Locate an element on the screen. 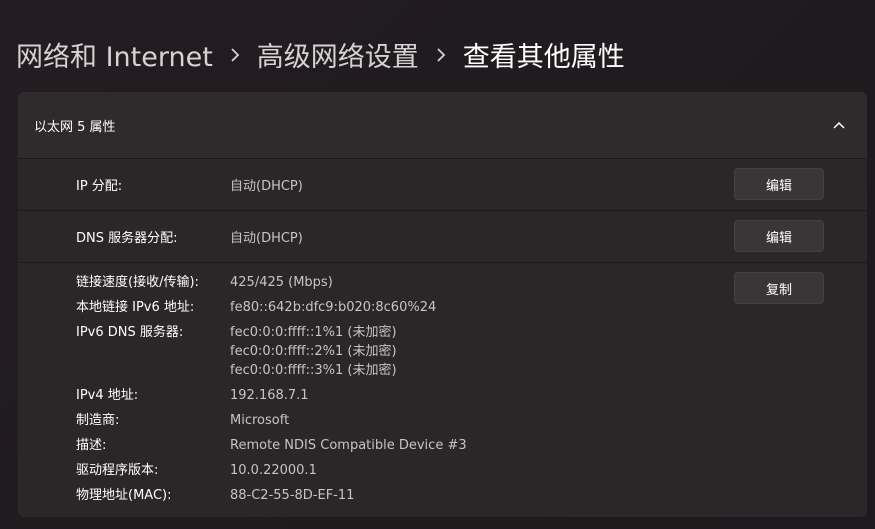 The image size is (875, 529). page-title: 查看其他属性 is located at coordinates (543, 57).